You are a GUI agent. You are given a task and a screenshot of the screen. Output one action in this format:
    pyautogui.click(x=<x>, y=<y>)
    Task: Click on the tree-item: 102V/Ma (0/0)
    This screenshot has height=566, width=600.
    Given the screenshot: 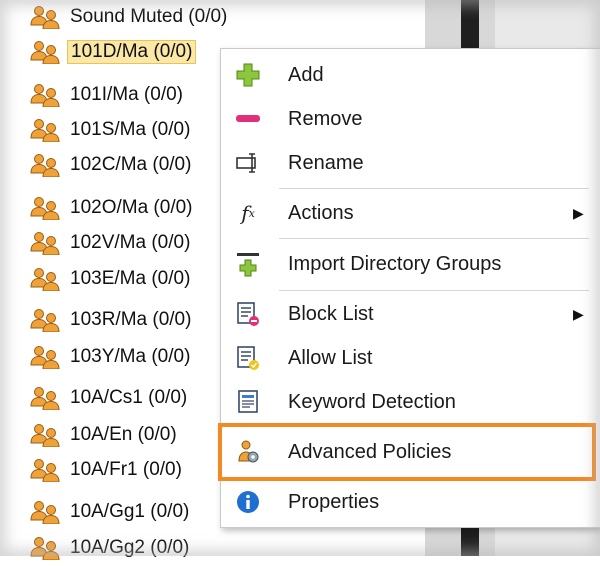 What is the action you would take?
    pyautogui.click(x=109, y=243)
    